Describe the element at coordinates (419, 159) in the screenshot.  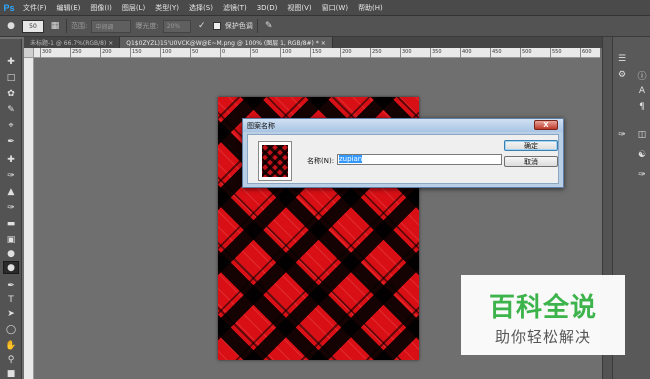
I see `pattern-name-input: zupian` at that location.